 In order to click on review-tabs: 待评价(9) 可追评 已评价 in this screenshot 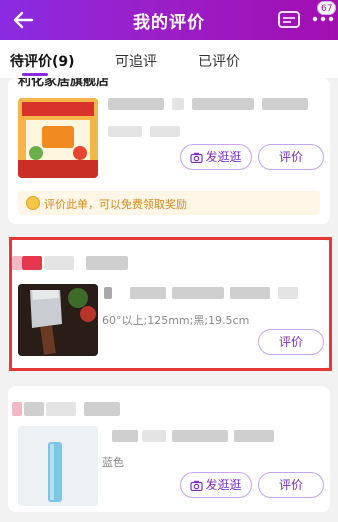, I will do `click(169, 59)`.